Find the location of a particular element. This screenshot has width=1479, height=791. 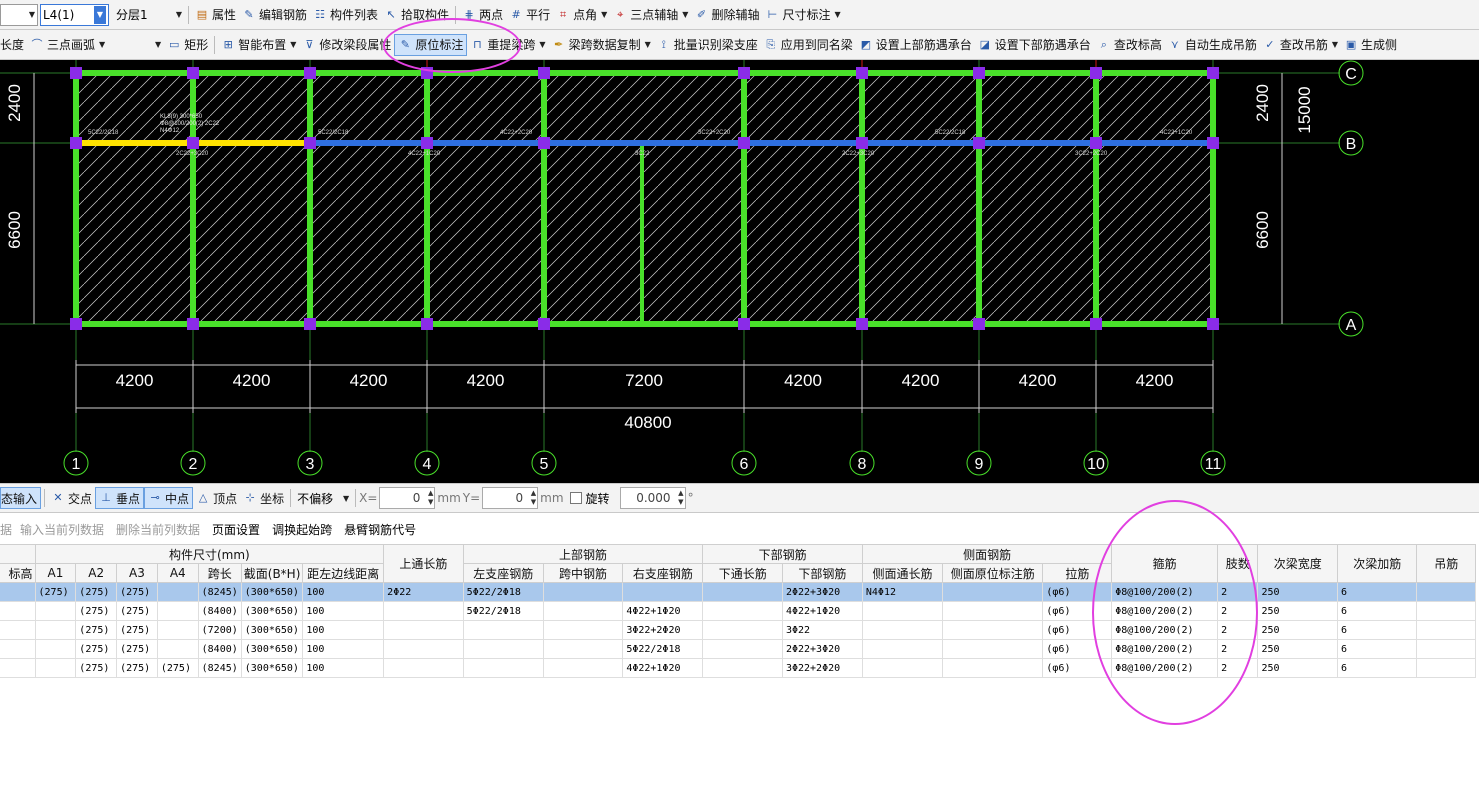

set-top-rebar-cap-button: ◩ 设置上部筋遇承台 is located at coordinates (915, 45).